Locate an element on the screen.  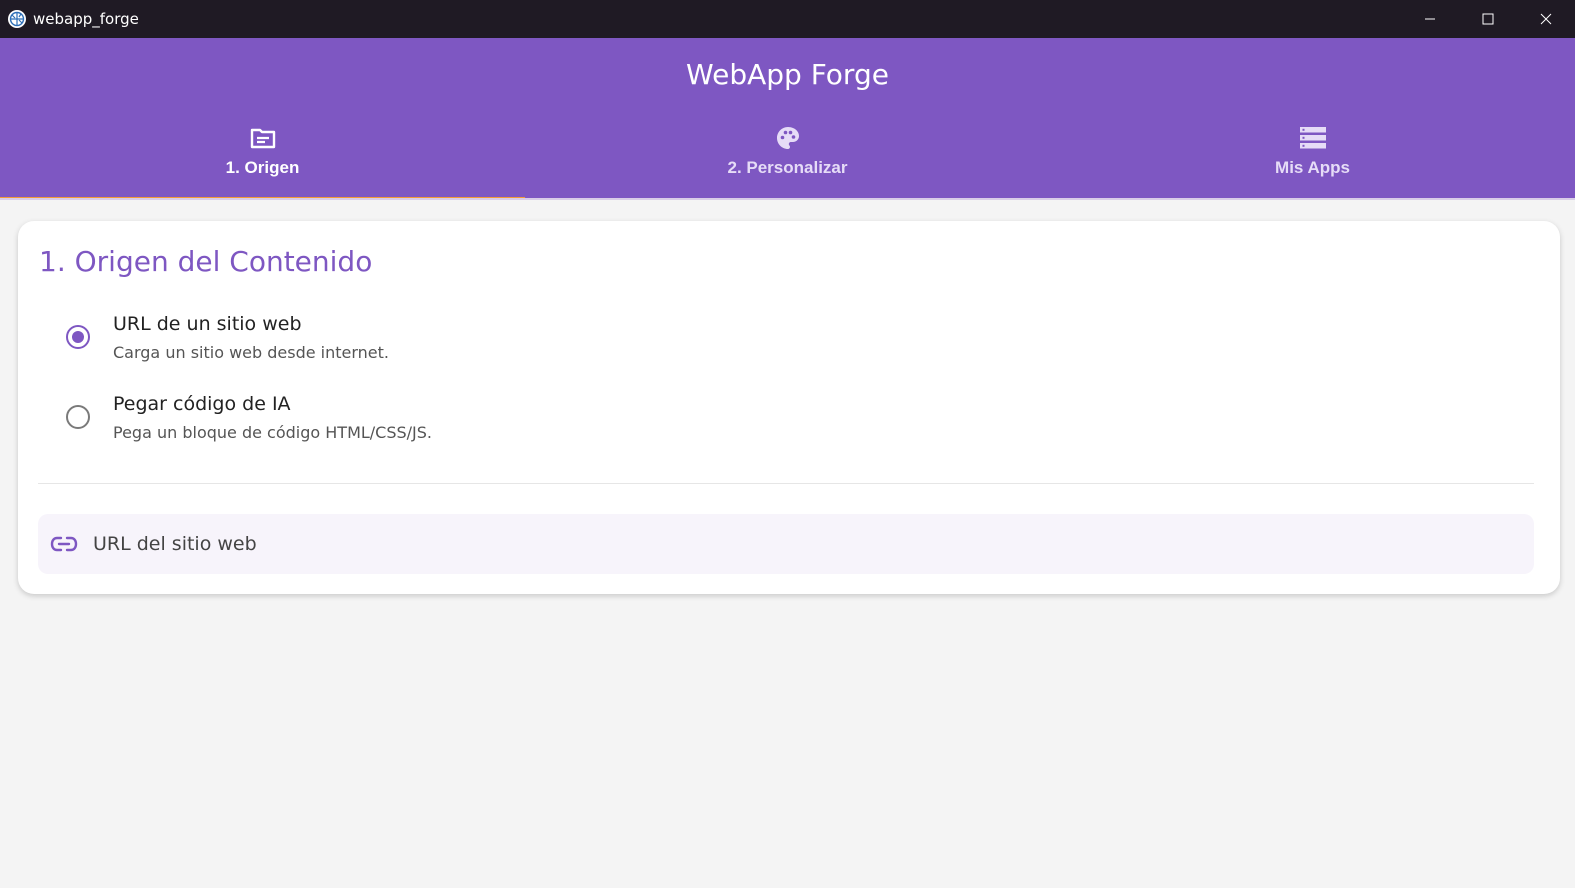
tab-personalizar: 2. Personalizar is located at coordinates (787, 158).